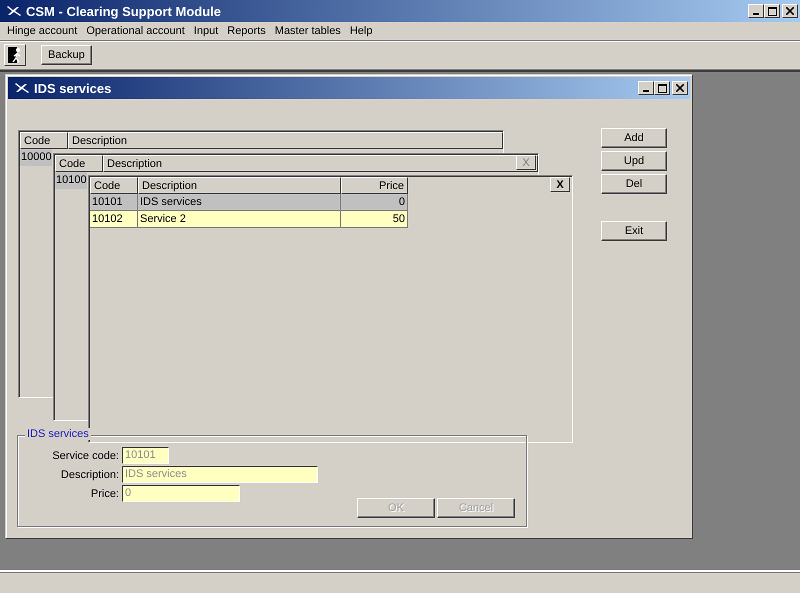  Describe the element at coordinates (634, 231) in the screenshot. I see `action-button: Exit` at that location.